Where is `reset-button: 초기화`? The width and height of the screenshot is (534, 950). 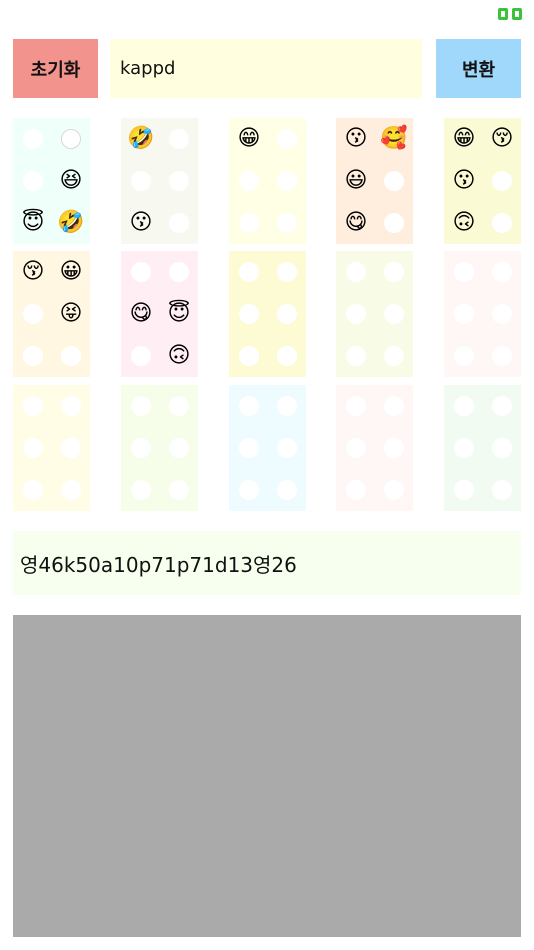
reset-button: 초기화 is located at coordinates (55, 68).